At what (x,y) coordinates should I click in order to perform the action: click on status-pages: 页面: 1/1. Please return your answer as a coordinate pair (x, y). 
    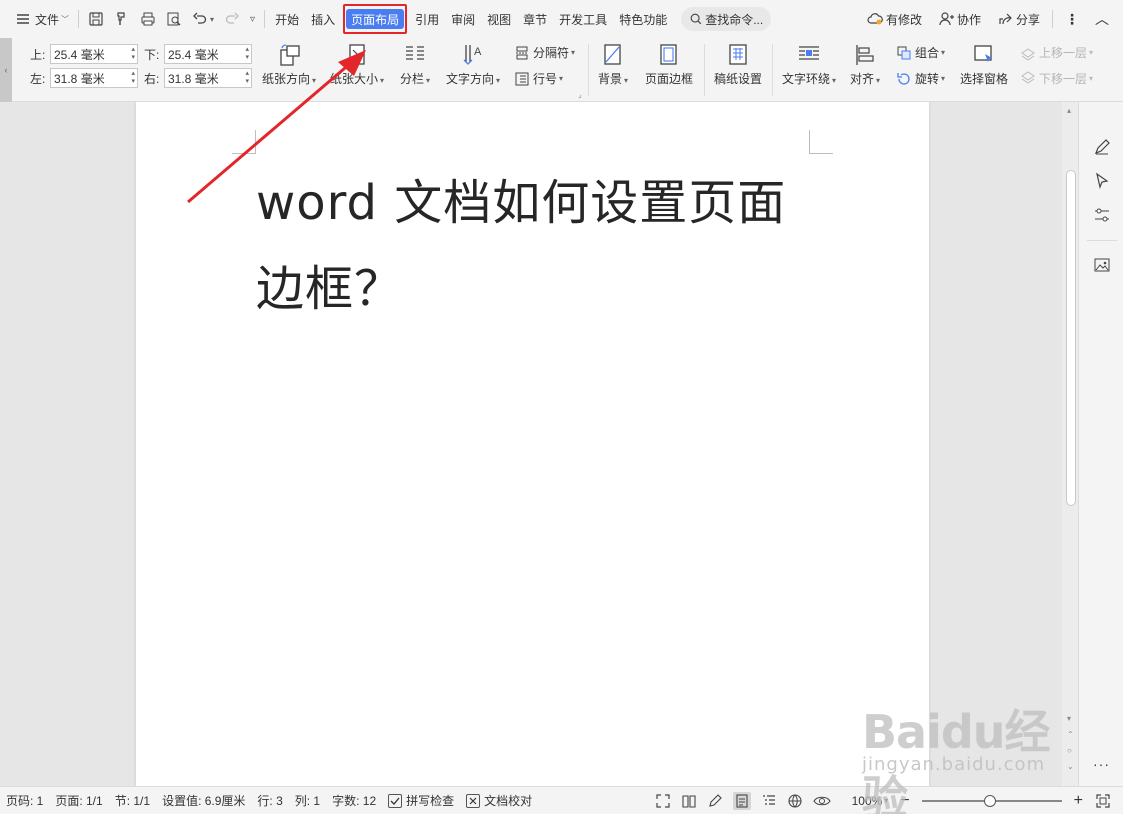
    Looking at the image, I should click on (78, 800).